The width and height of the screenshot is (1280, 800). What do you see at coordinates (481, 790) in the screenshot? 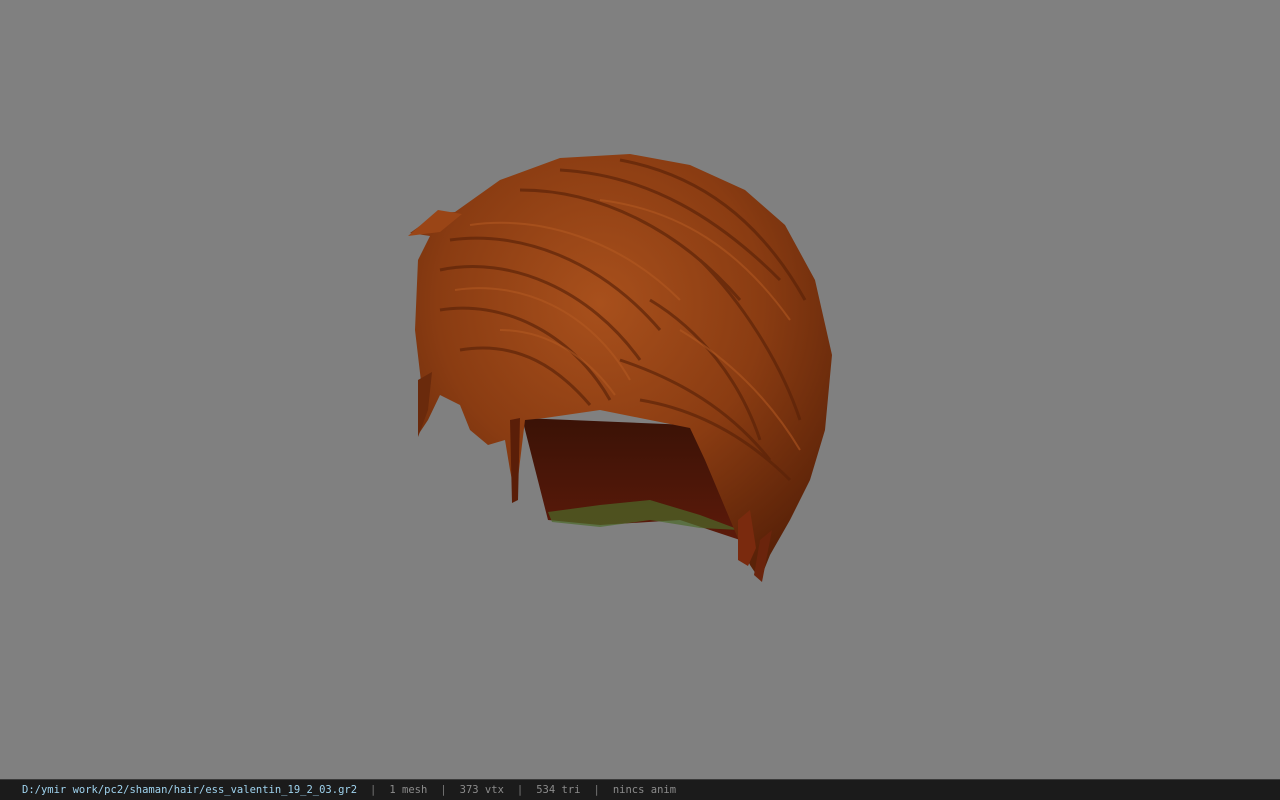
I see `vertex-count-label: 373 vtx` at bounding box center [481, 790].